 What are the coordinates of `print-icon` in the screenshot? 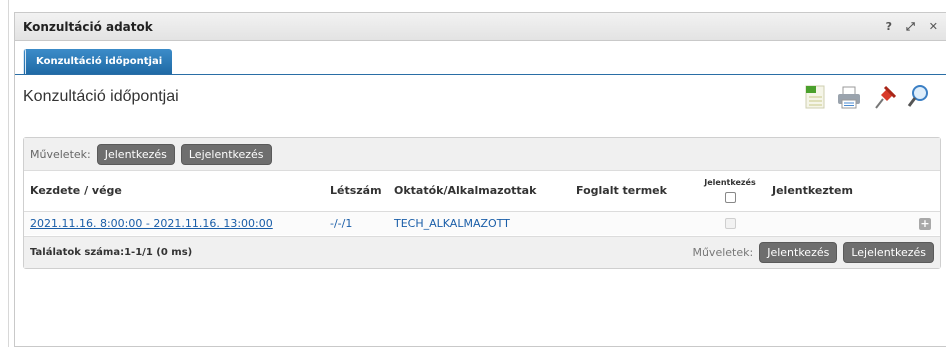 It's located at (849, 97).